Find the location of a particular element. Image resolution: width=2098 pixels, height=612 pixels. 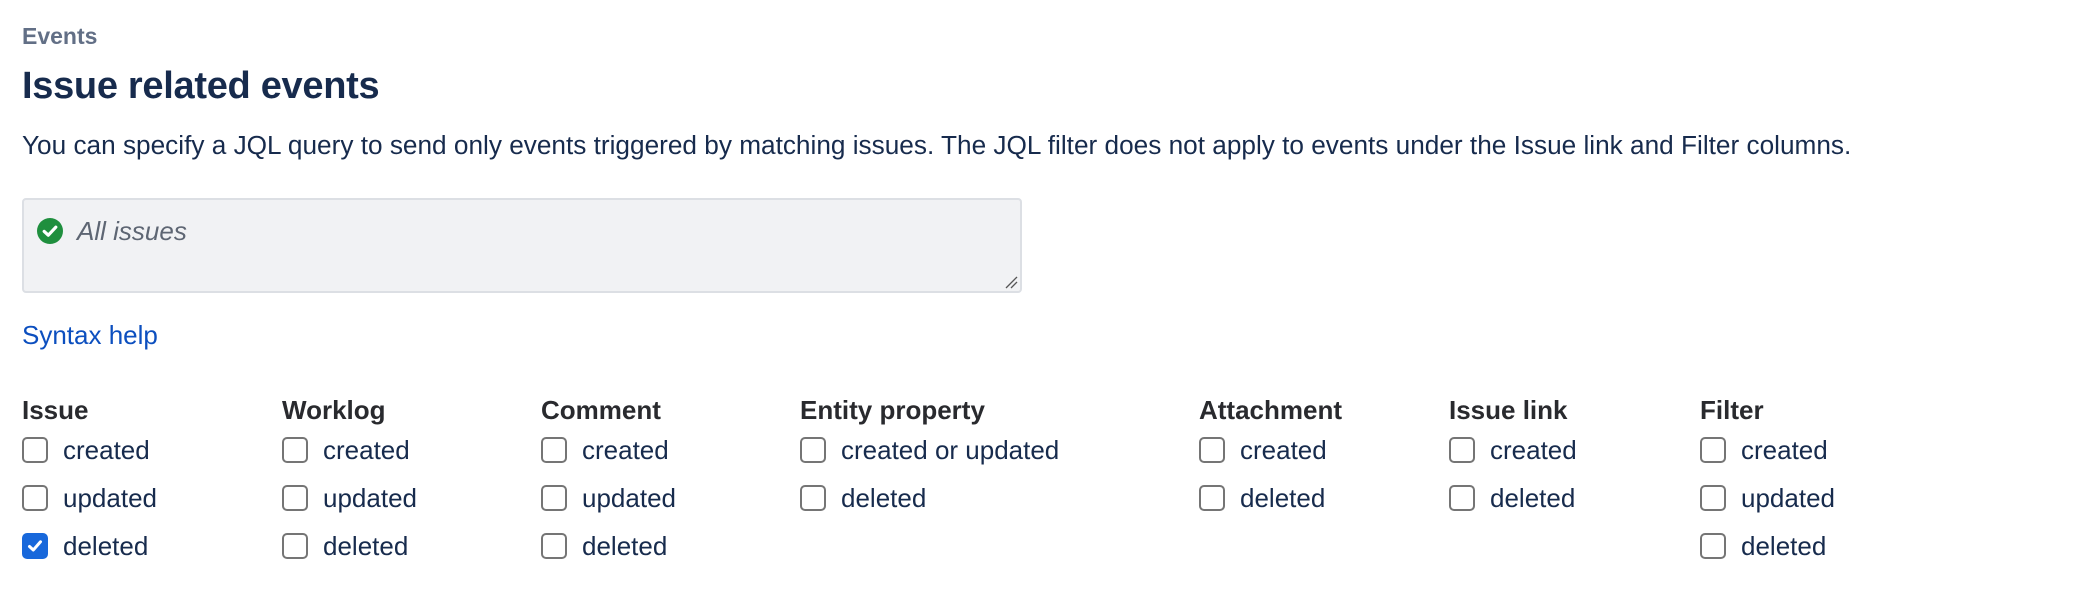

column-heading: Worklog is located at coordinates (334, 410).